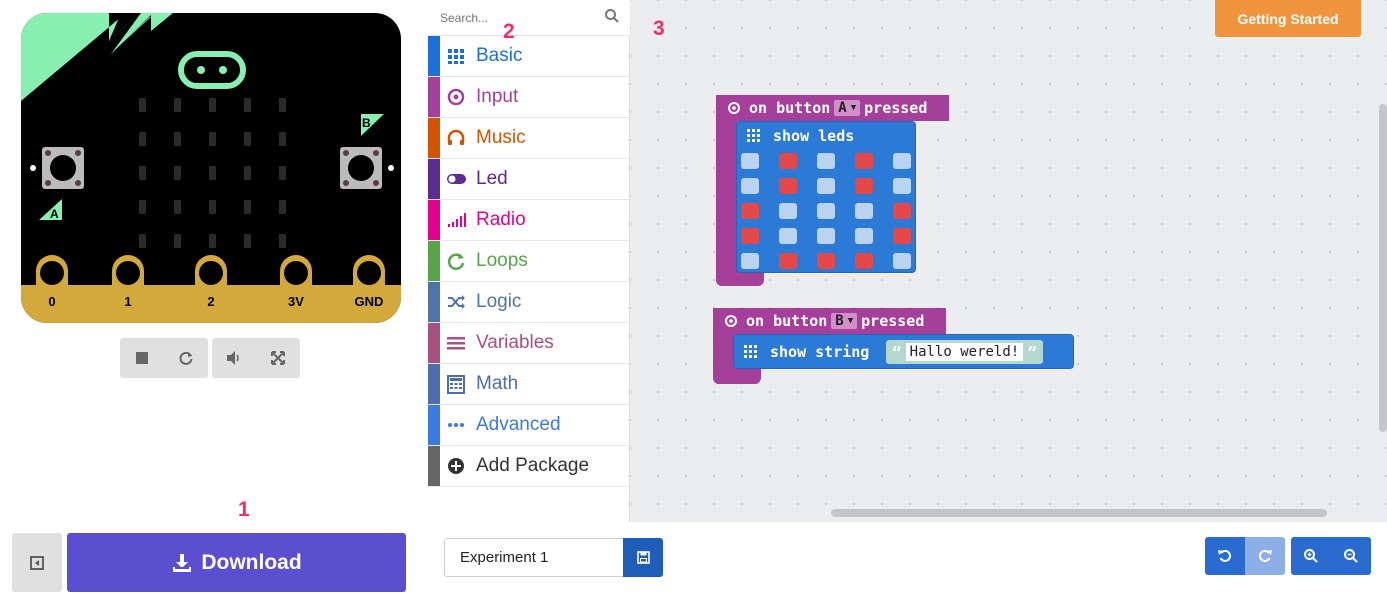  What do you see at coordinates (1079, 513) in the screenshot?
I see `horizontal-scrollbar` at bounding box center [1079, 513].